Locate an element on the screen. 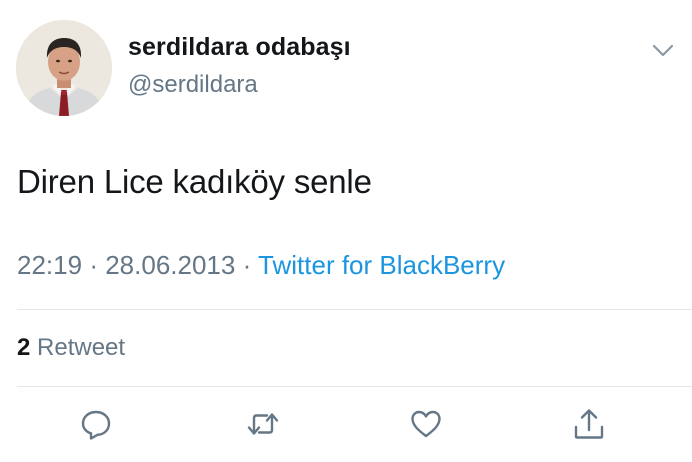 The width and height of the screenshot is (692, 462). tweet-source-link: Twitter for BlackBerry is located at coordinates (381, 265).